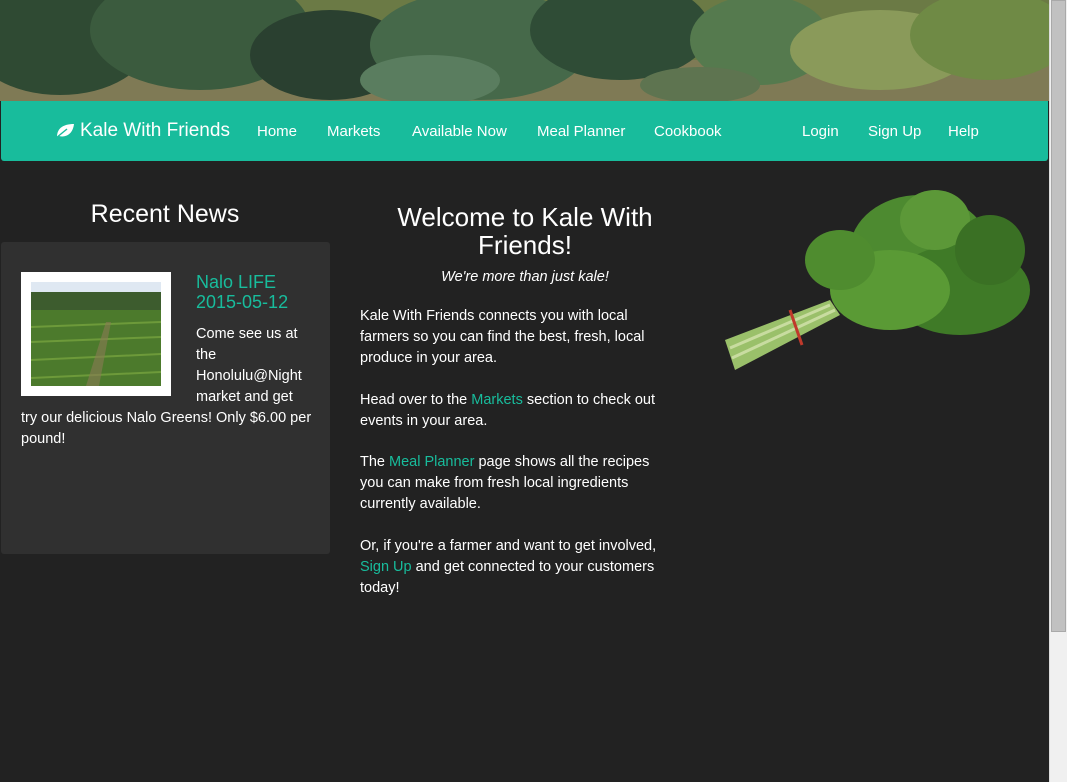 The height and width of the screenshot is (782, 1080). I want to click on recent-news-heading: Recent News, so click(165, 214).